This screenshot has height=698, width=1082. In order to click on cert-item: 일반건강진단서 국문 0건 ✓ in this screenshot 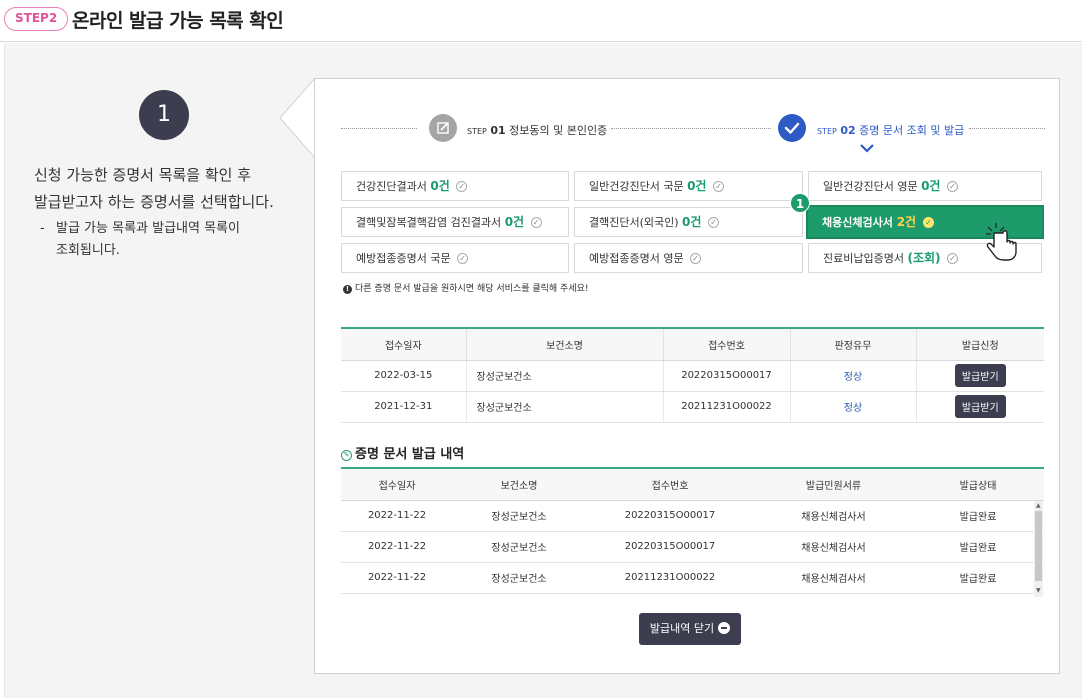, I will do `click(688, 186)`.